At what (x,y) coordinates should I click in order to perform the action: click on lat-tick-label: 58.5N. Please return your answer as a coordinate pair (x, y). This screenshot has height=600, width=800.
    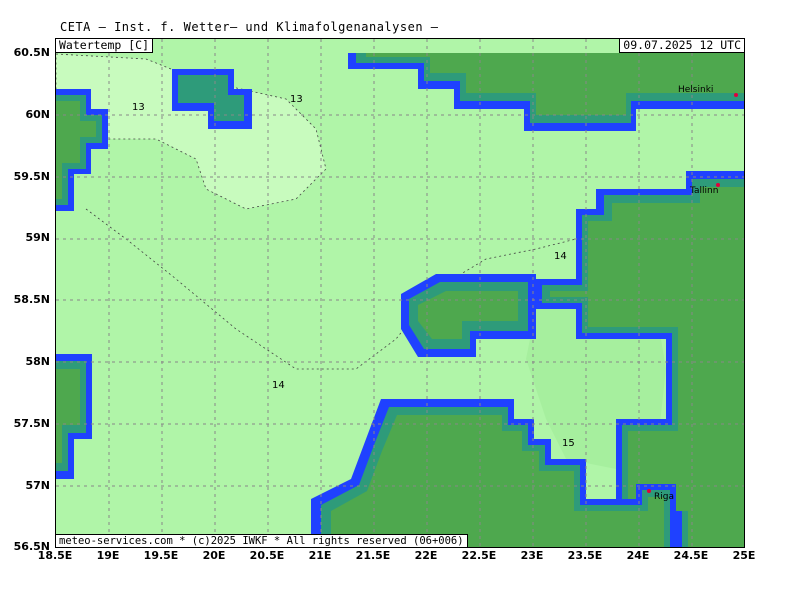
    Looking at the image, I should click on (31, 299).